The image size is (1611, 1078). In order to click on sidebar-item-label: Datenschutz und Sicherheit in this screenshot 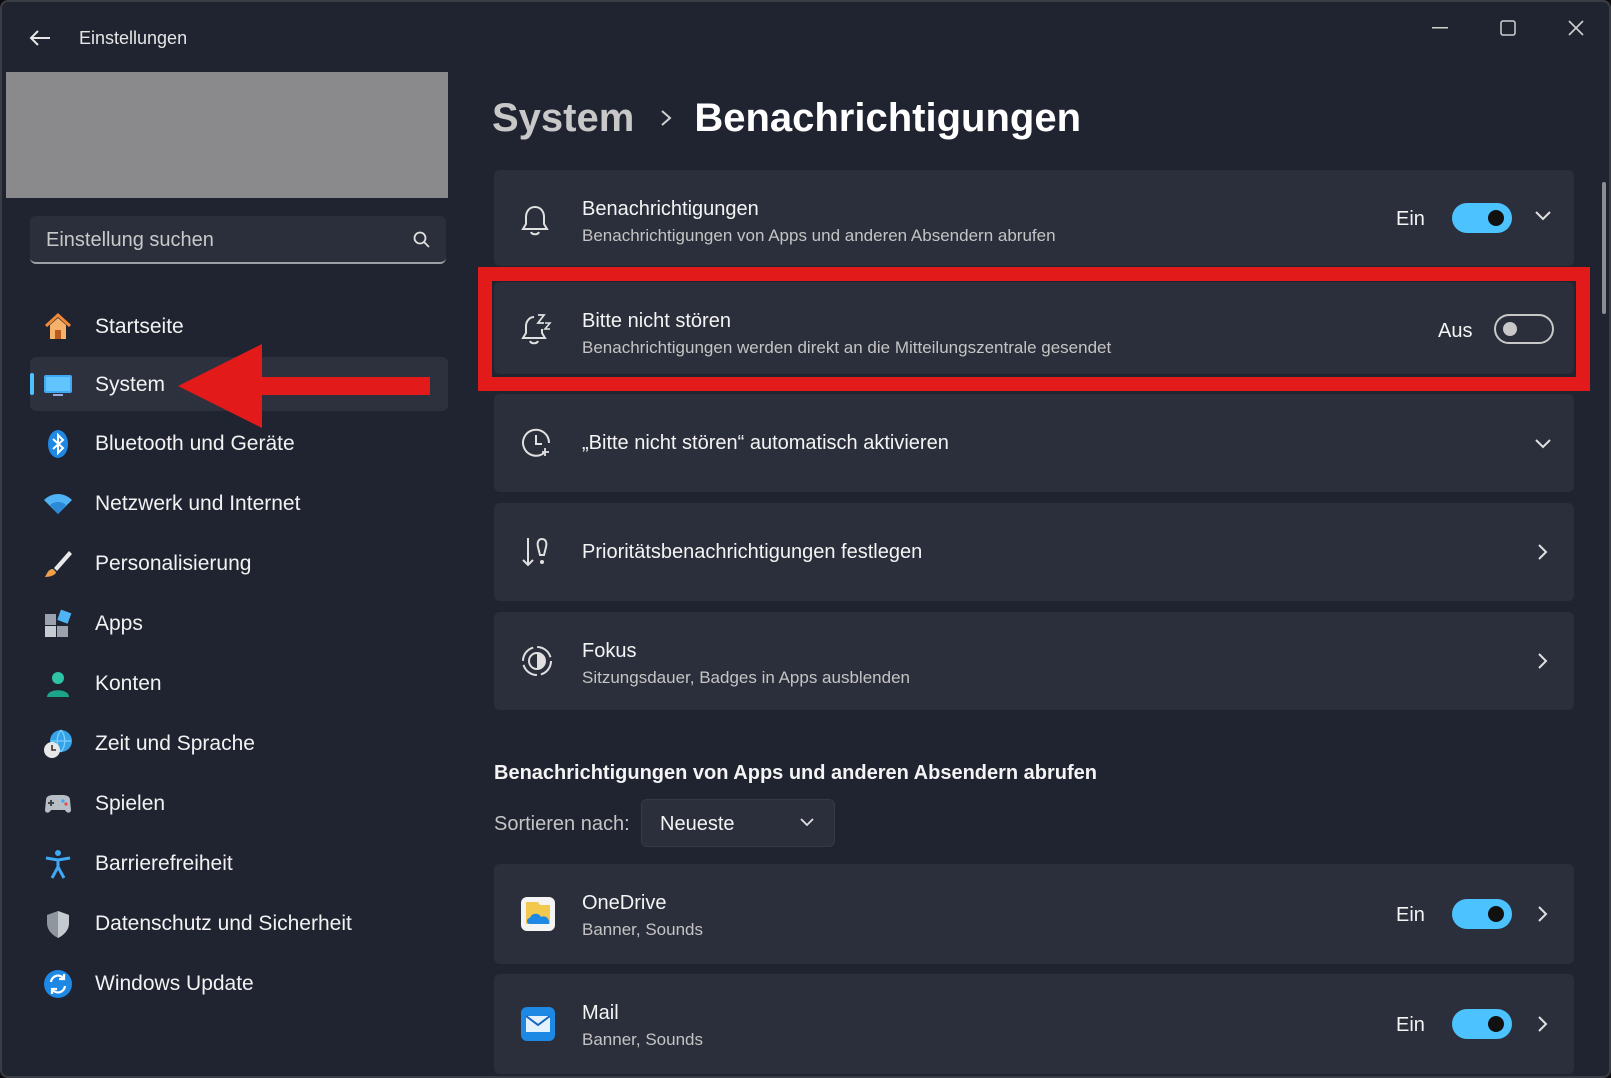, I will do `click(223, 923)`.